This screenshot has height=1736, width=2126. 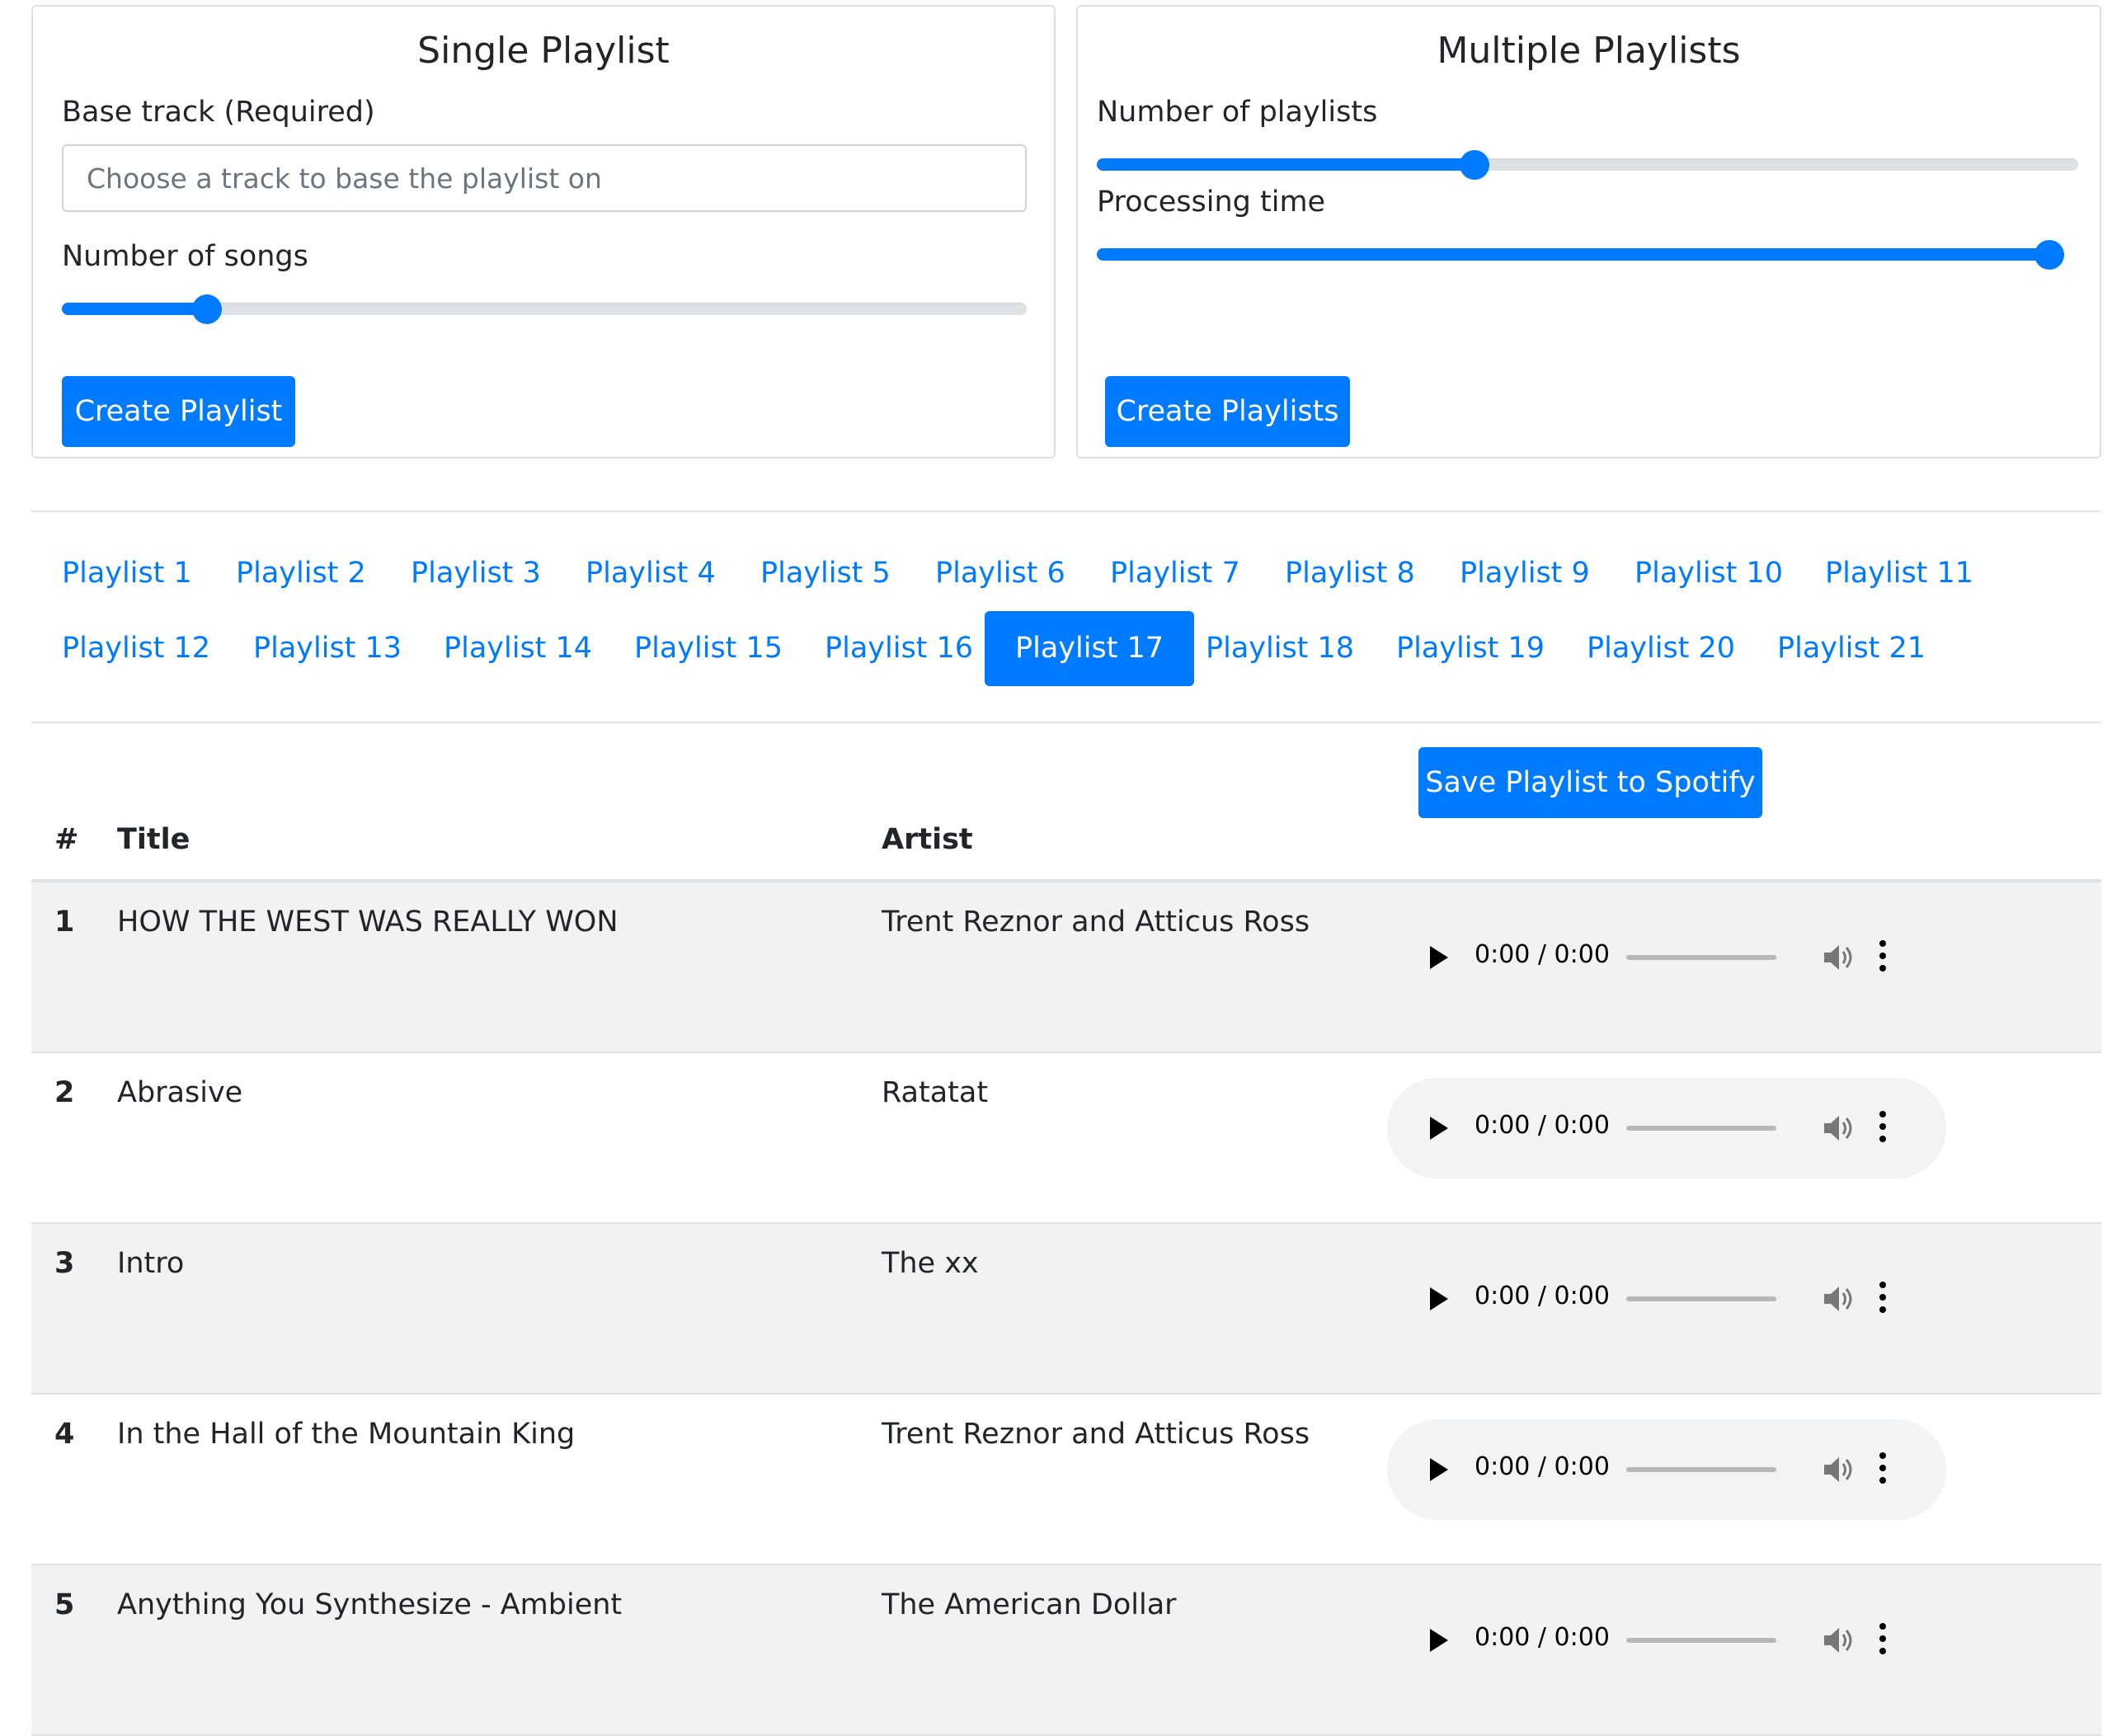 What do you see at coordinates (650, 573) in the screenshot?
I see `tab-playlist-4: Playlist 4` at bounding box center [650, 573].